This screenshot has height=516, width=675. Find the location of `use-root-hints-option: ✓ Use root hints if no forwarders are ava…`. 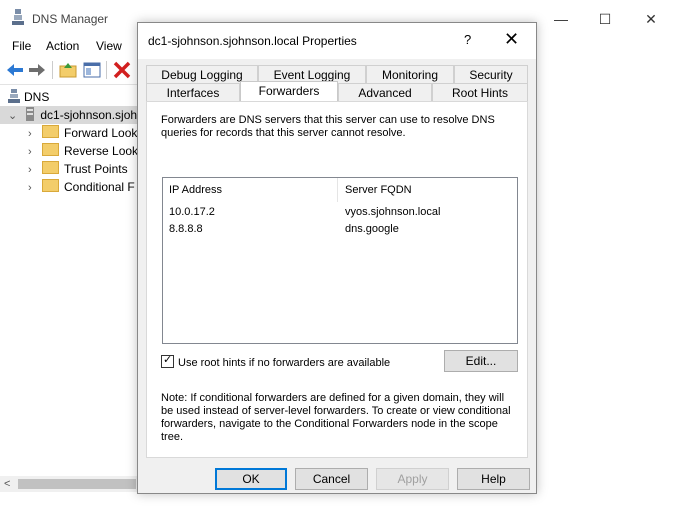

use-root-hints-option: ✓ Use root hints if no forwarders are ava… is located at coordinates (275, 362).